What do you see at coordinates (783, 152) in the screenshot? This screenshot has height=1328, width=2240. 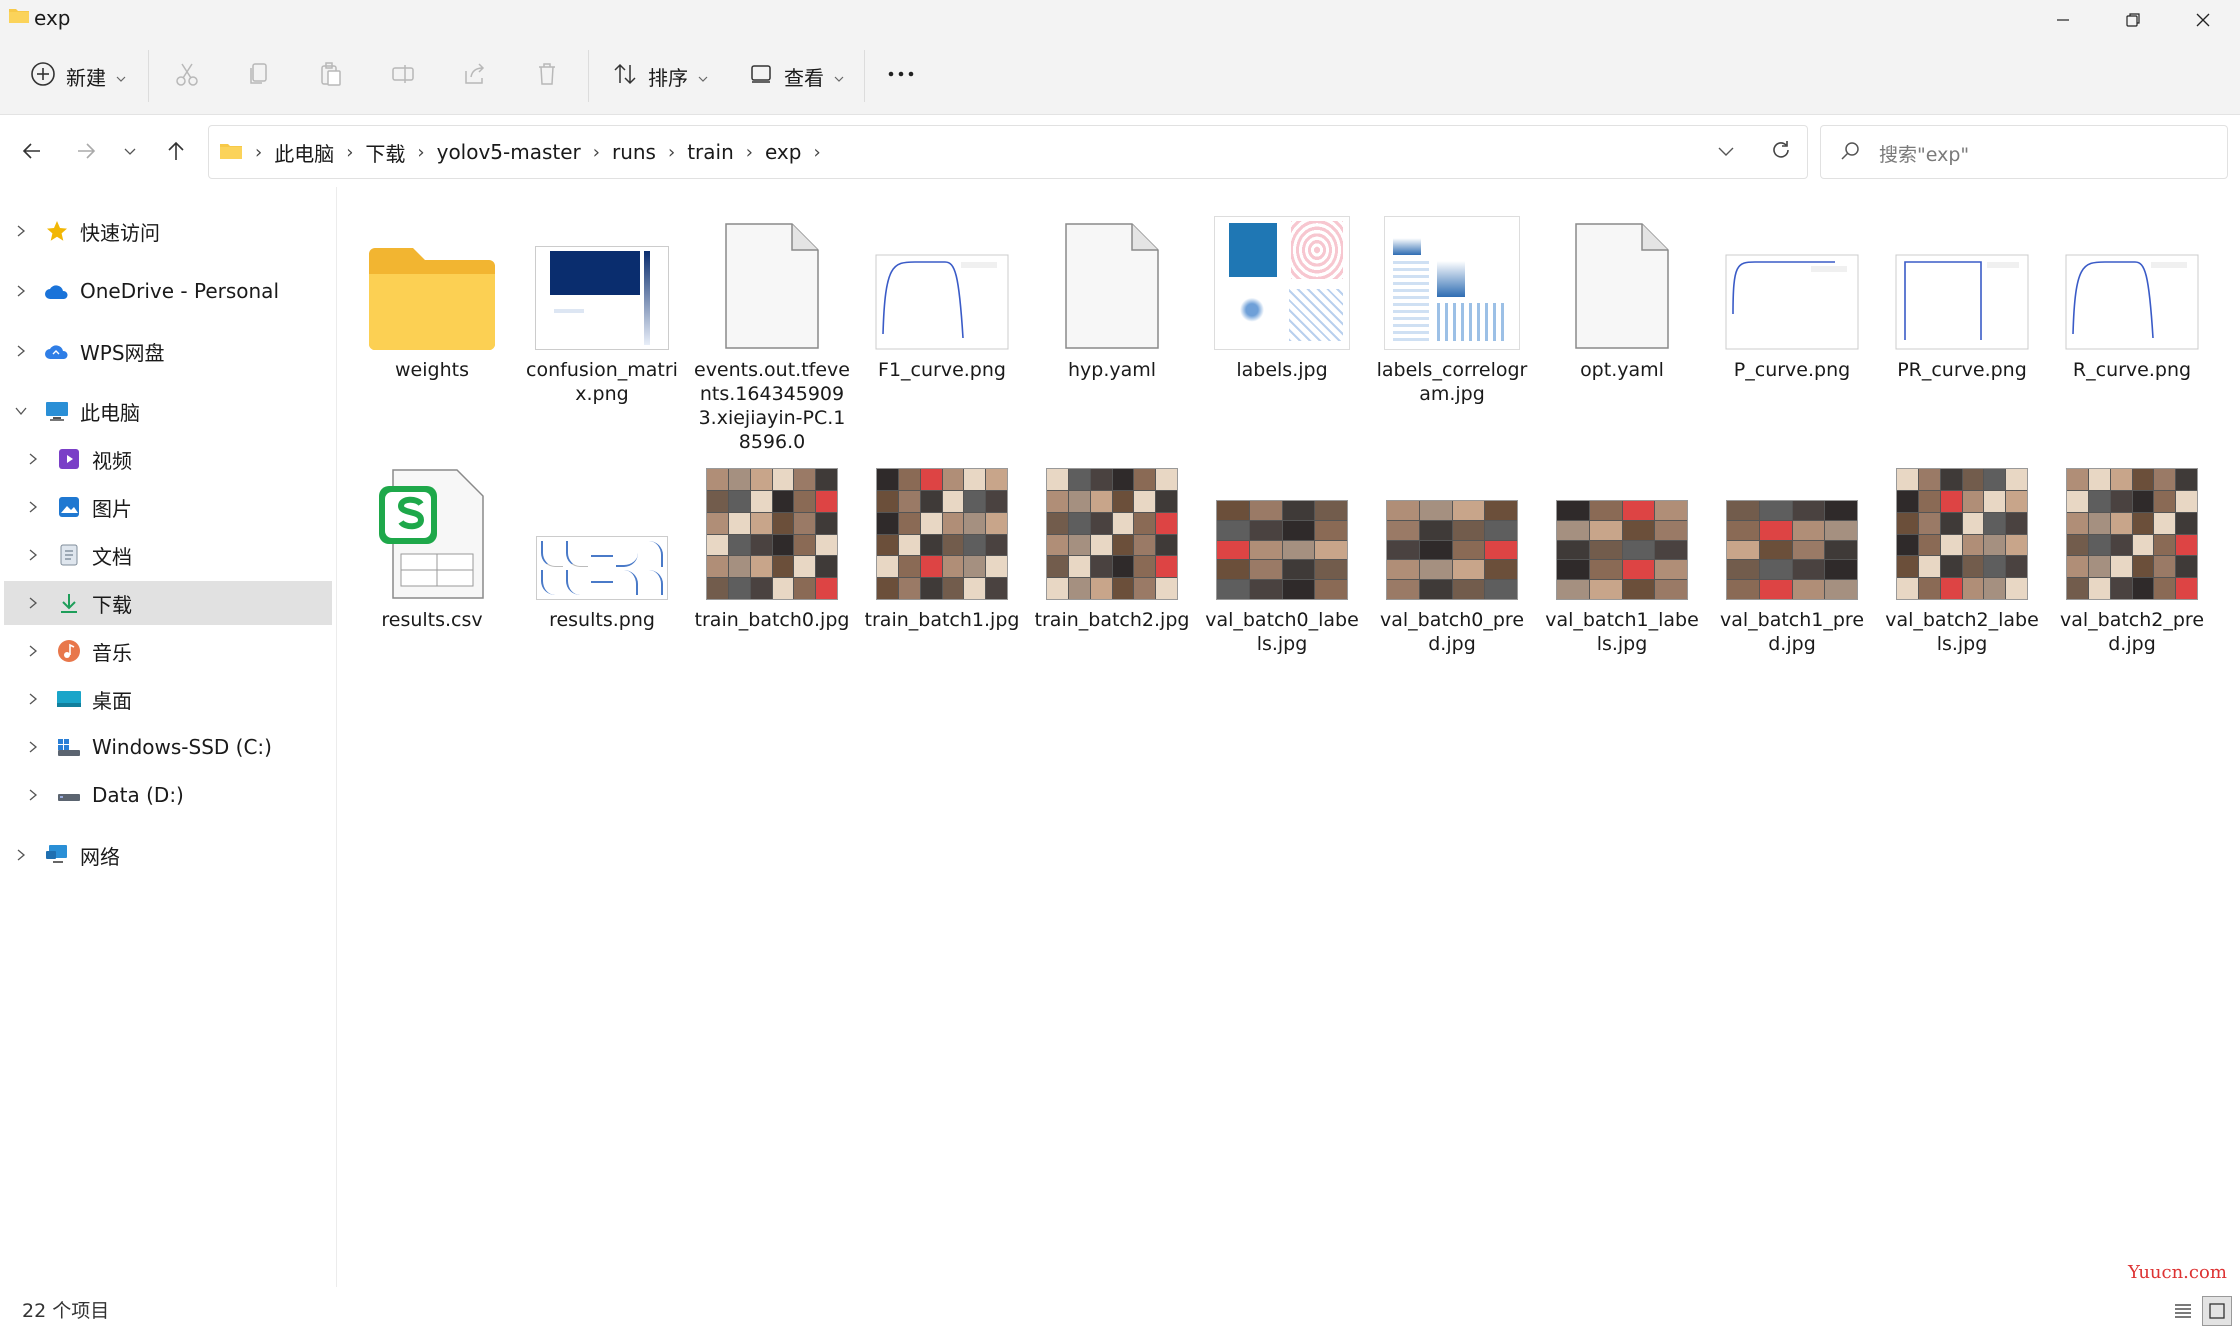 I see `breadcrumb-item: exp` at bounding box center [783, 152].